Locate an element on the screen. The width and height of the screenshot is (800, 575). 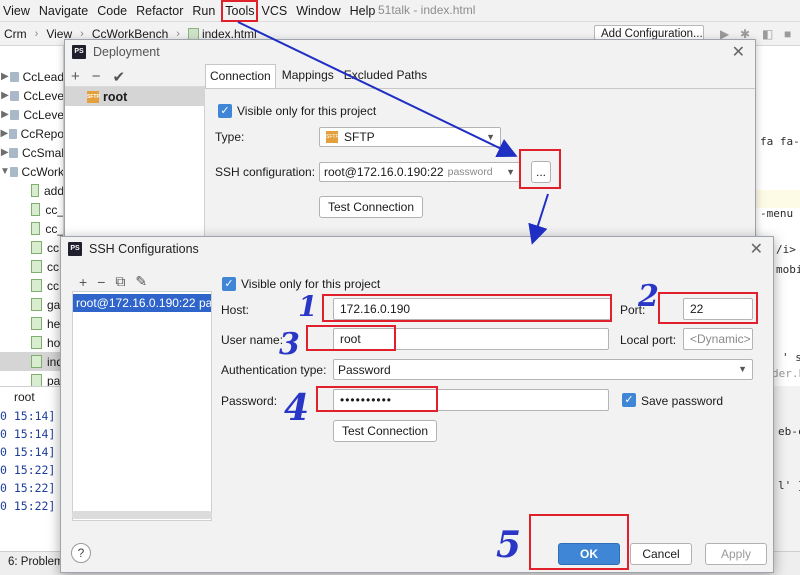
stop-icon: ■ is located at coordinates (787, 34).